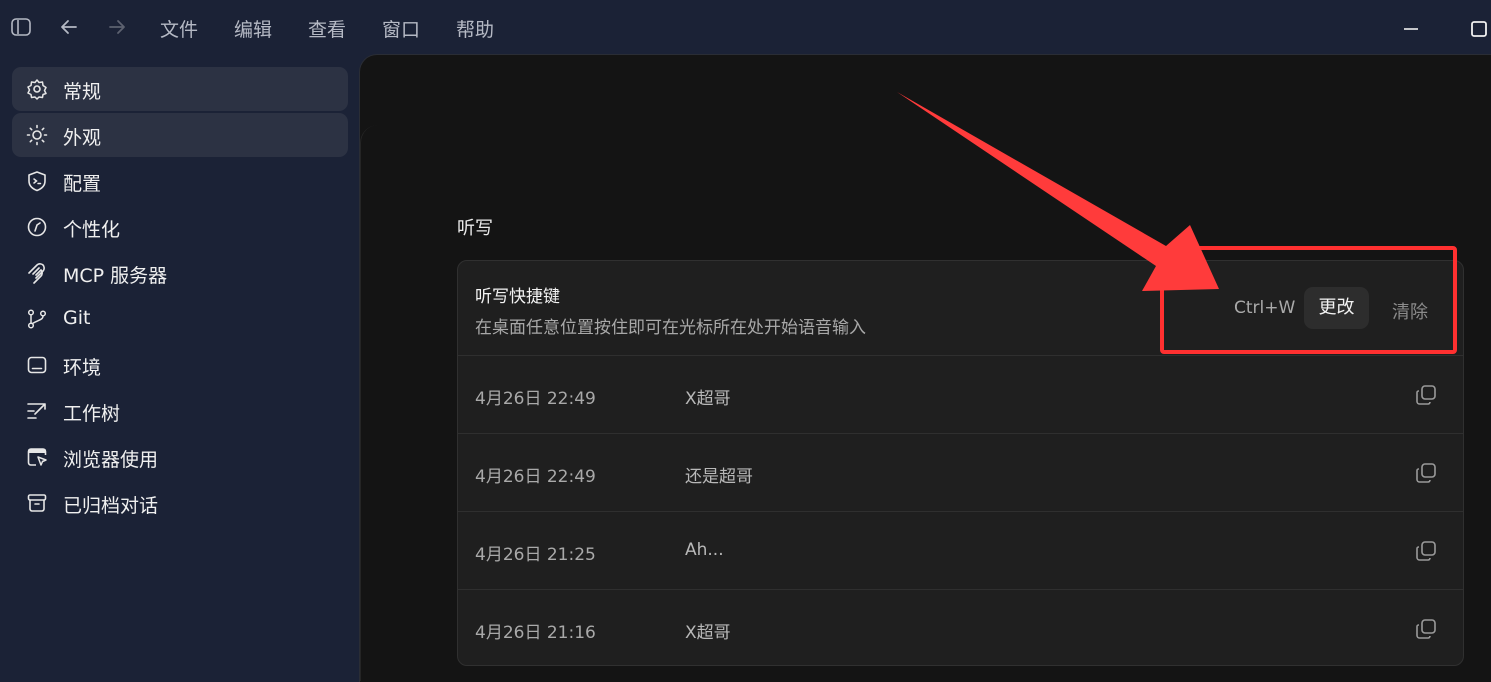 Image resolution: width=1491 pixels, height=682 pixels. What do you see at coordinates (475, 28) in the screenshot?
I see `menu-help: 帮助` at bounding box center [475, 28].